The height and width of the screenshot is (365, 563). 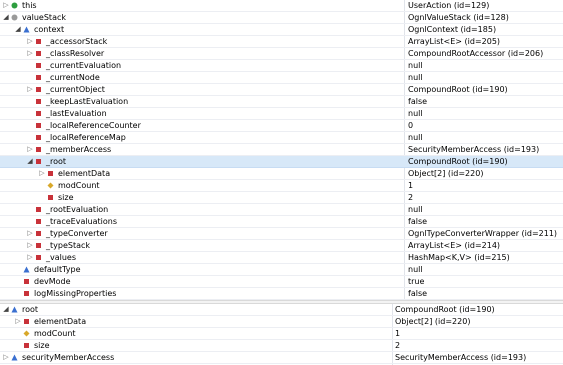 I want to click on tree-row: _lastEvaluation null, so click(x=281, y=114).